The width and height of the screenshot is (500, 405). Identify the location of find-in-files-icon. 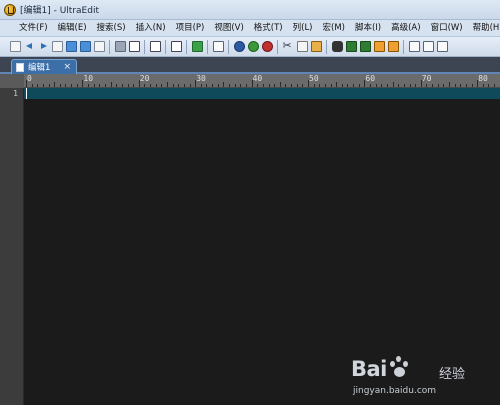
(365, 46).